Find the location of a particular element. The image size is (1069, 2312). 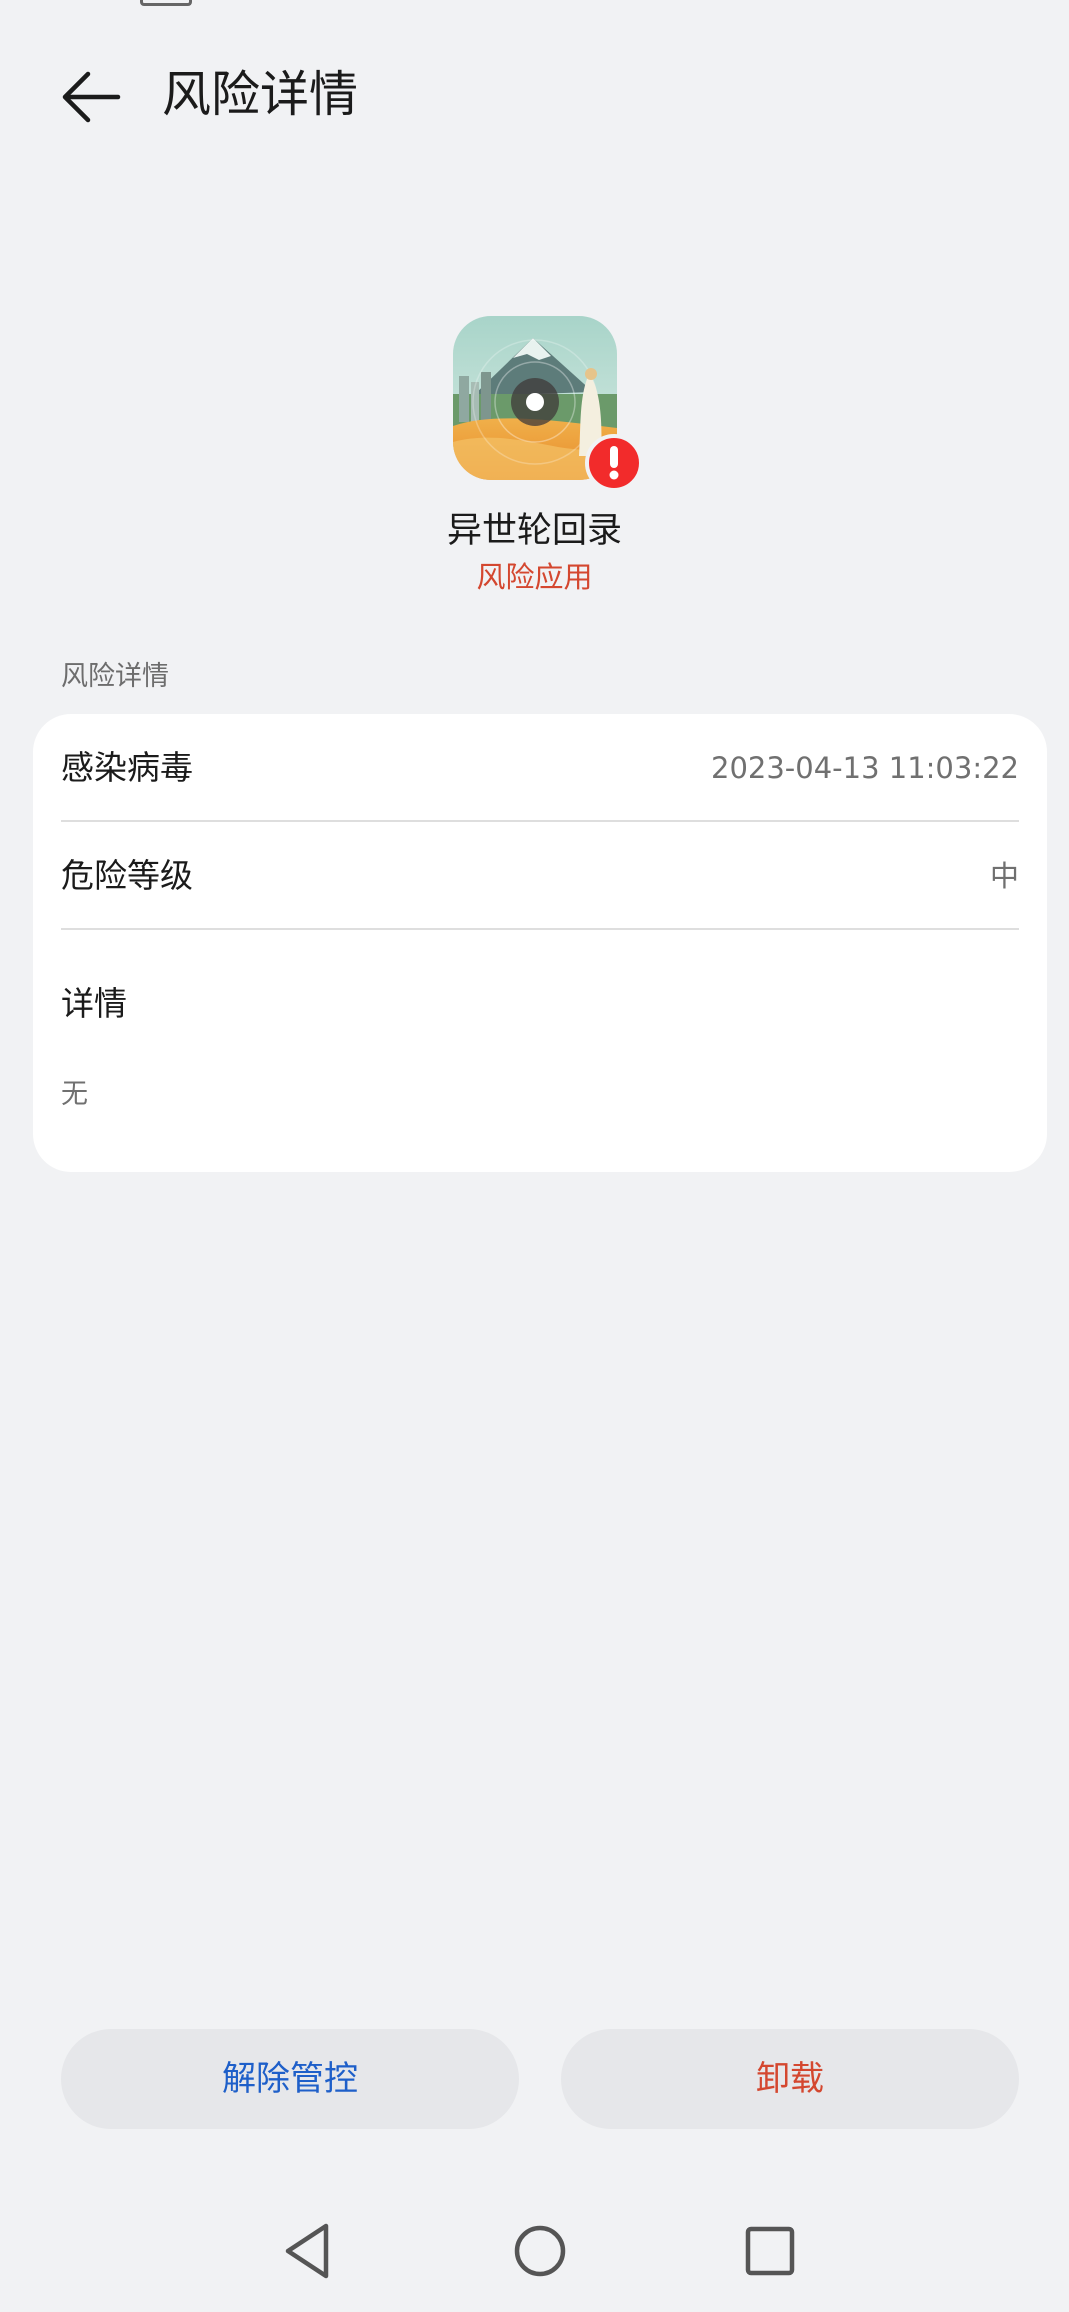

back-button is located at coordinates (89, 97).